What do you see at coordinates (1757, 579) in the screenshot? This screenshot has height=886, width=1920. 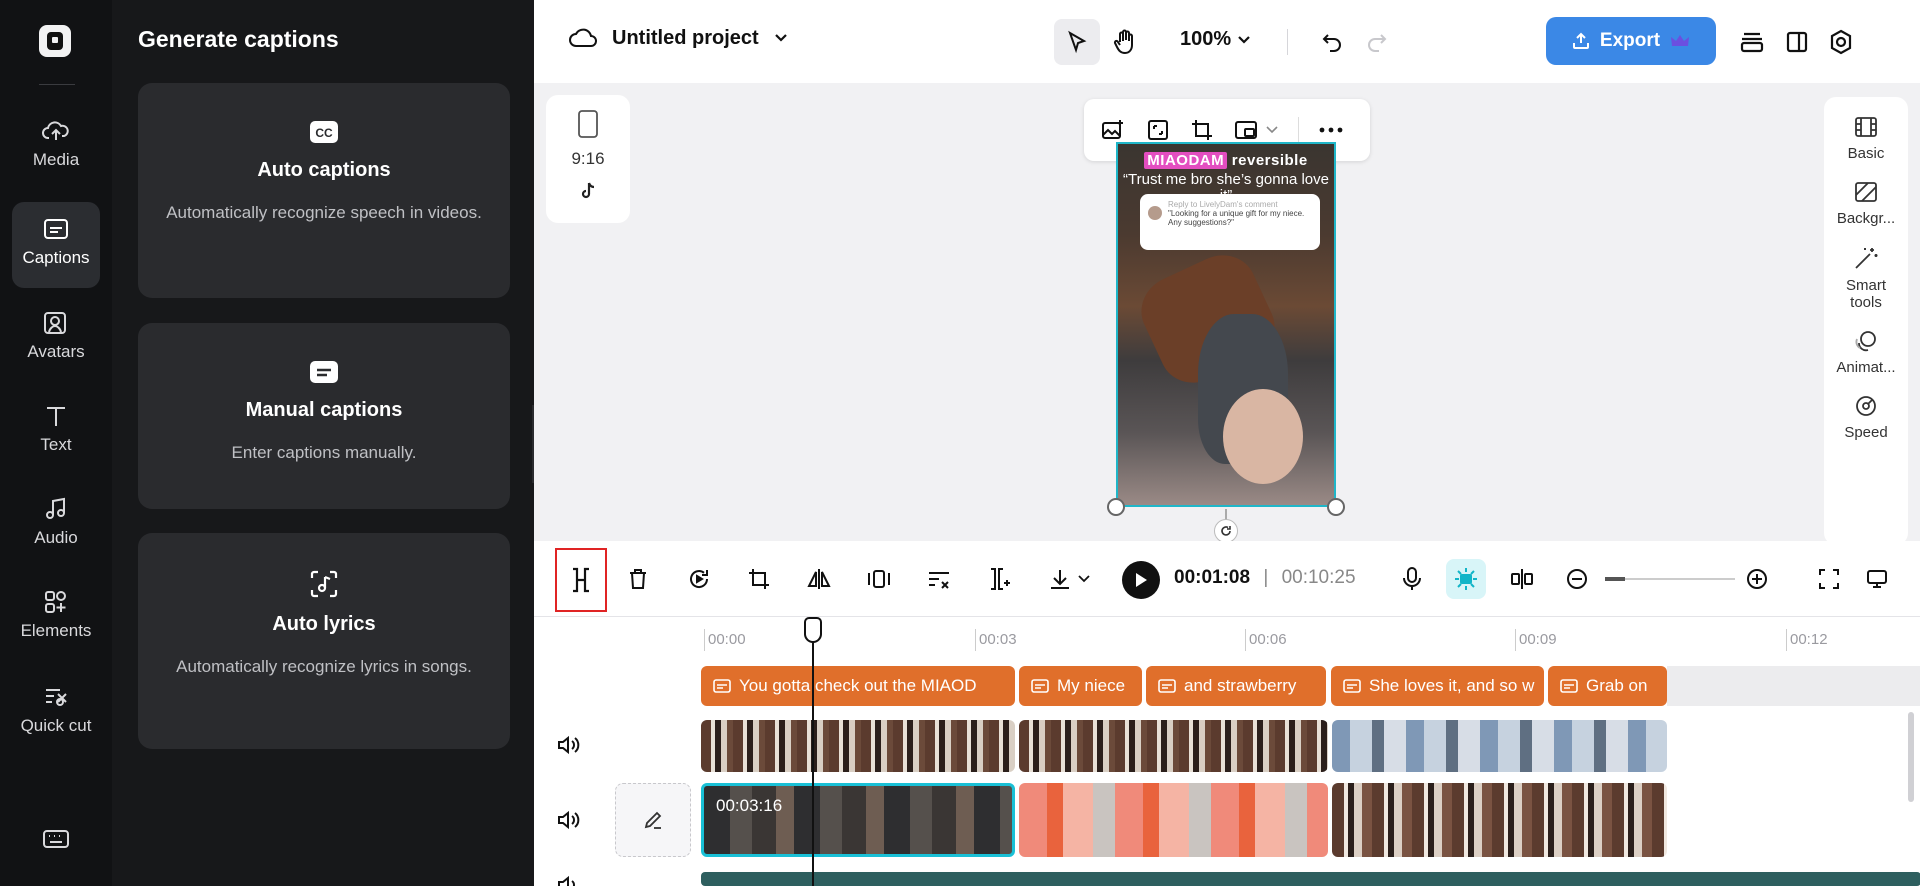 I see `zoom-in-button` at bounding box center [1757, 579].